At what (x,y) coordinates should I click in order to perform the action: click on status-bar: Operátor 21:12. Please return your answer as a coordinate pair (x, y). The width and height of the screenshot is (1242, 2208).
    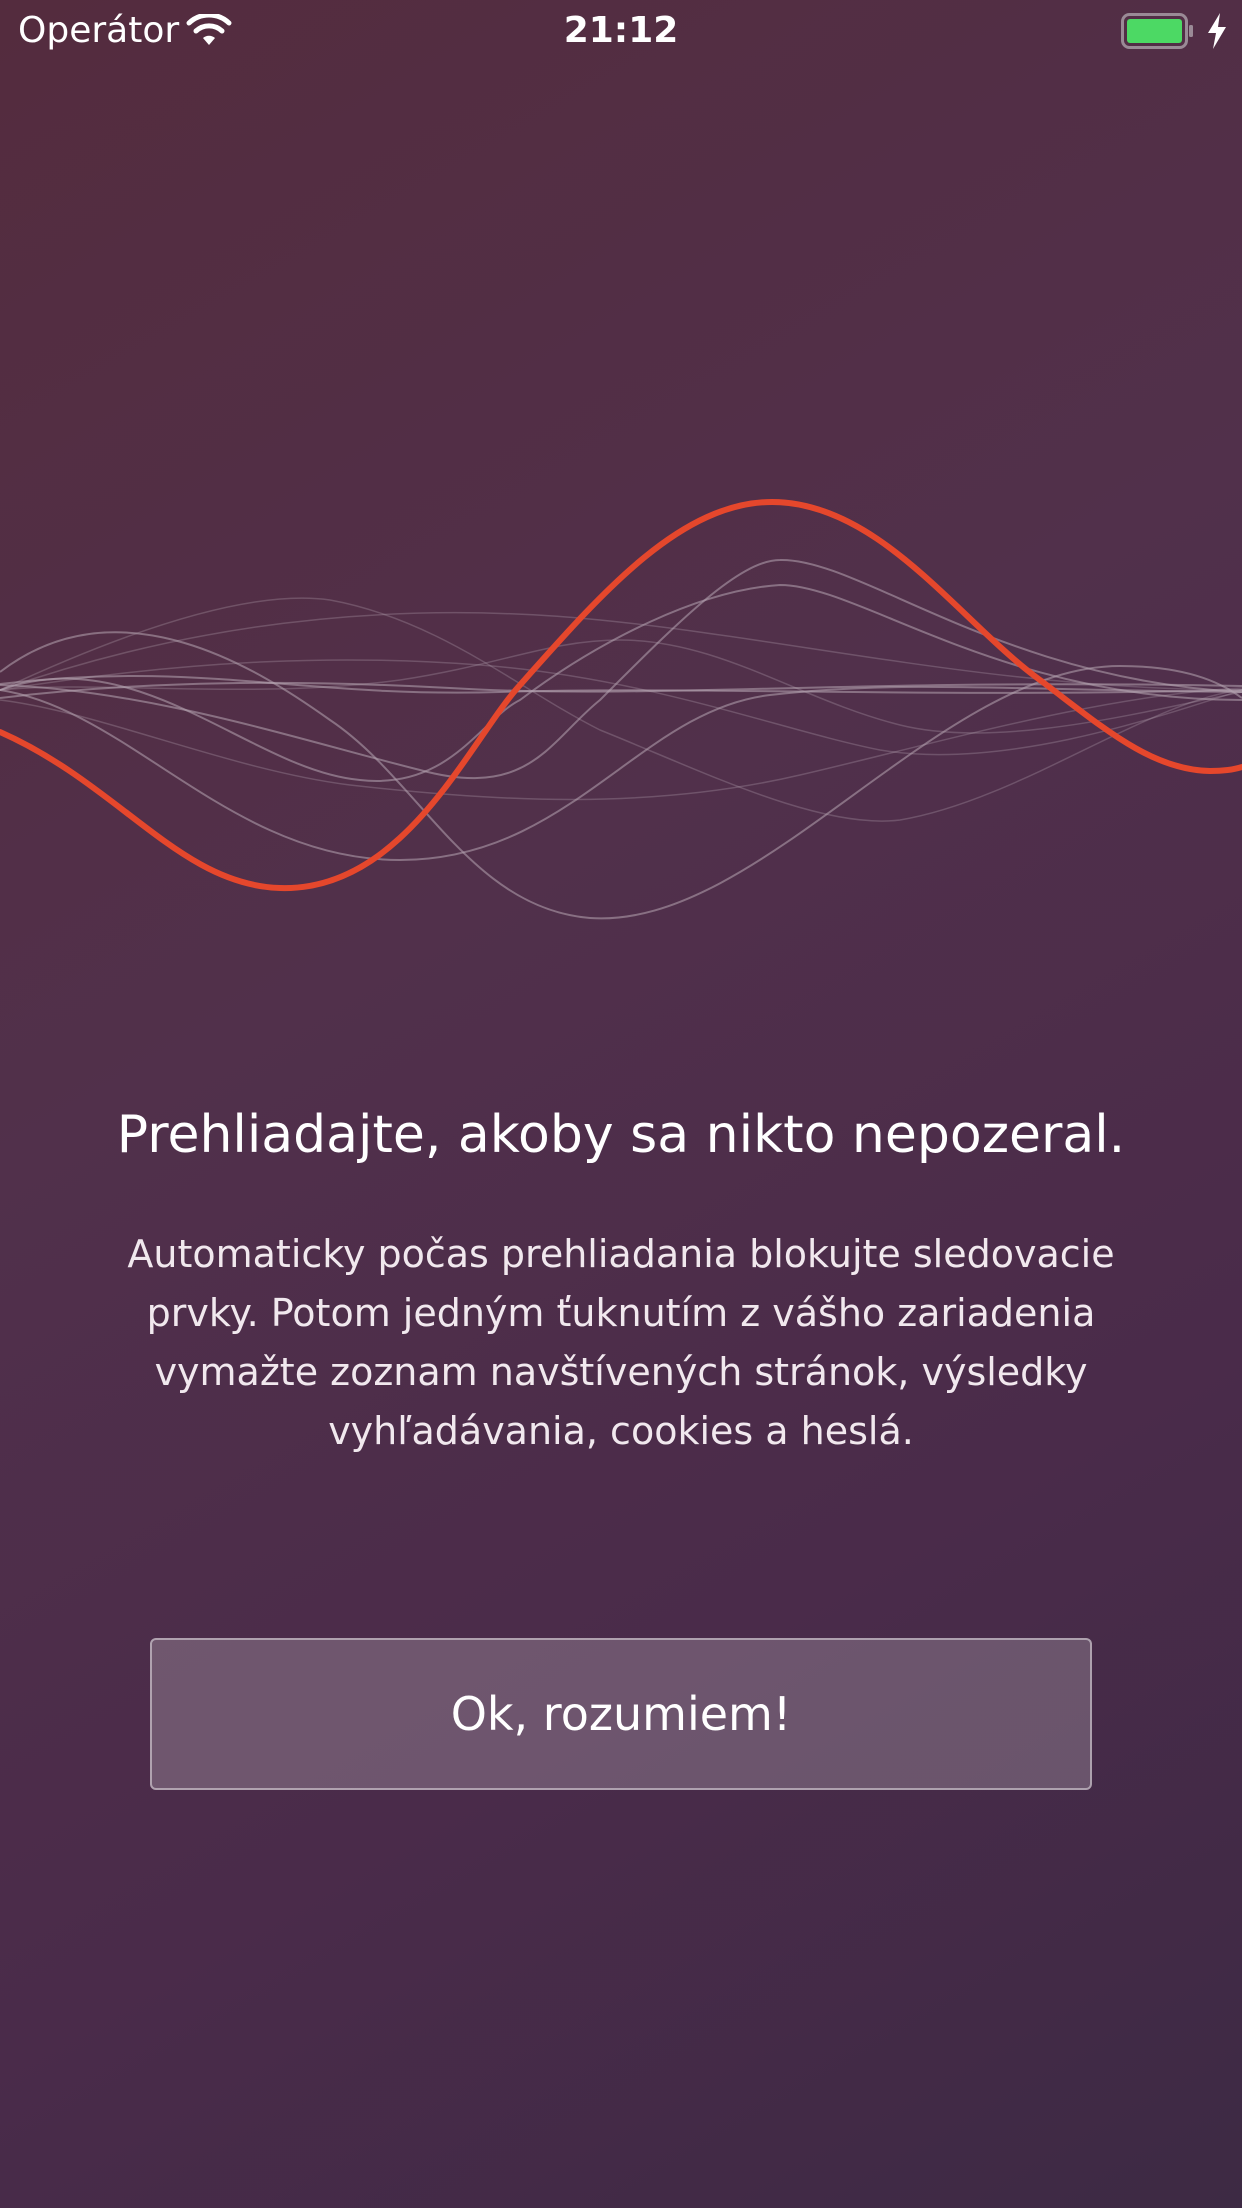
    Looking at the image, I should click on (621, 31).